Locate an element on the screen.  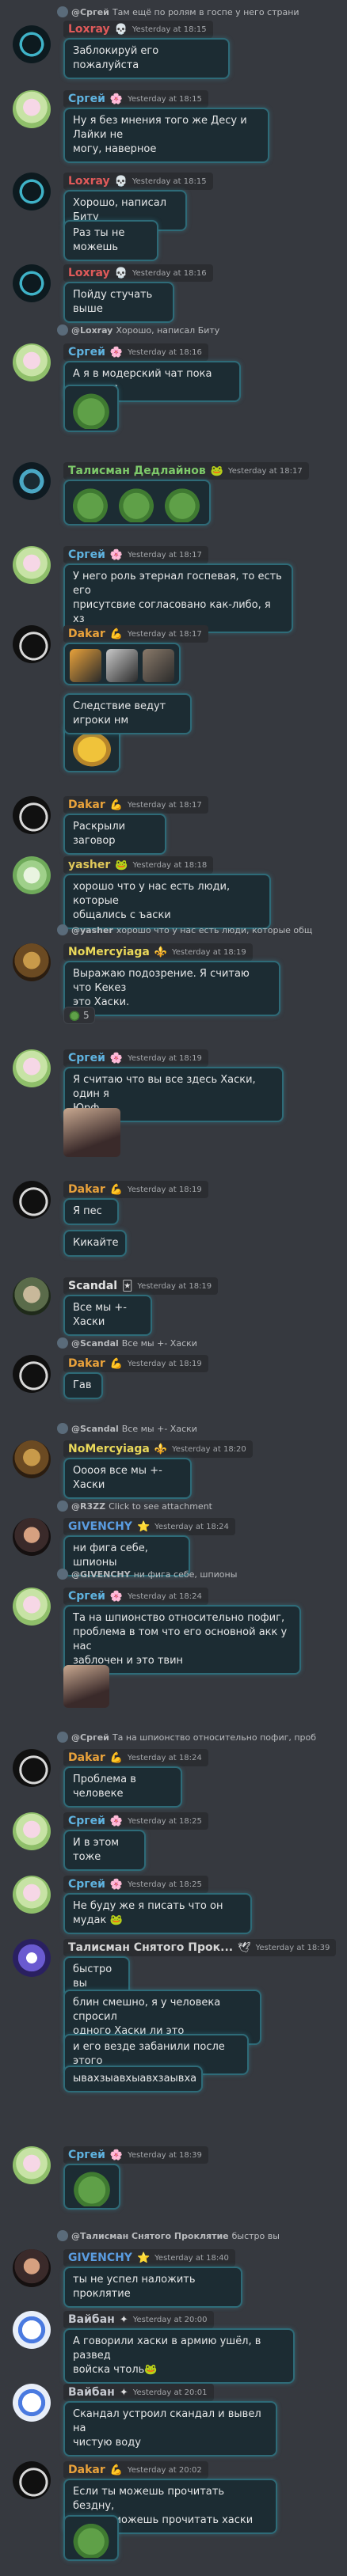
message-header: Сргей 🌸 Yesterday at 18:19 is located at coordinates (135, 1058).